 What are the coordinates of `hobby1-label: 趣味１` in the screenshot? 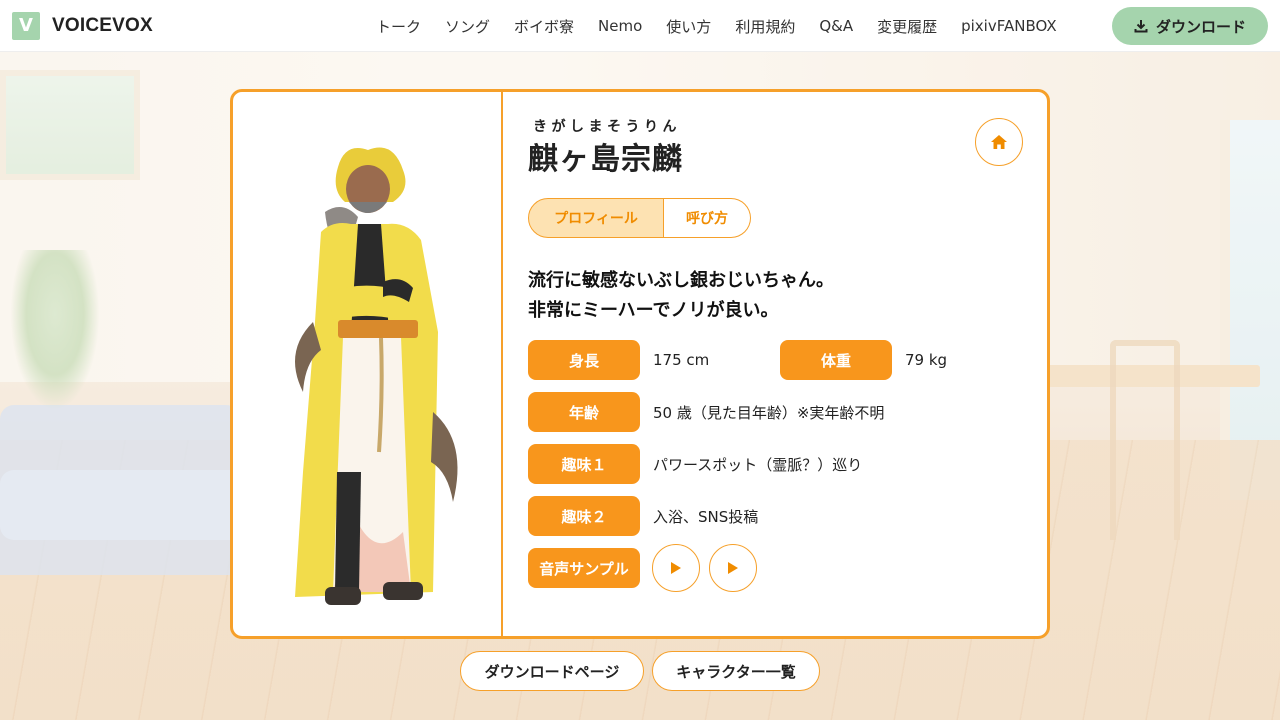 It's located at (584, 464).